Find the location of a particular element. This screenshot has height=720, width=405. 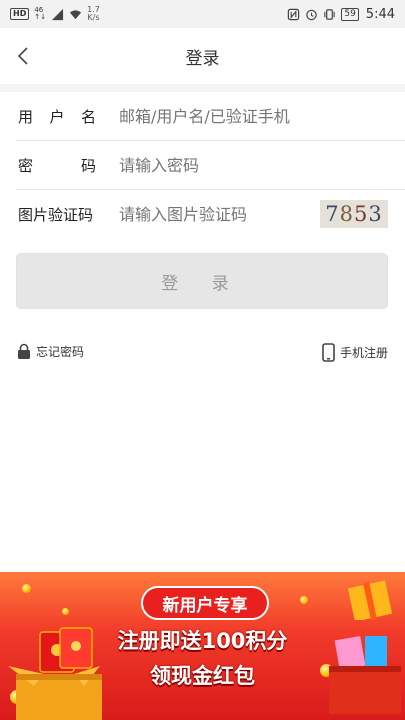

login-button: 登 录 is located at coordinates (202, 281).